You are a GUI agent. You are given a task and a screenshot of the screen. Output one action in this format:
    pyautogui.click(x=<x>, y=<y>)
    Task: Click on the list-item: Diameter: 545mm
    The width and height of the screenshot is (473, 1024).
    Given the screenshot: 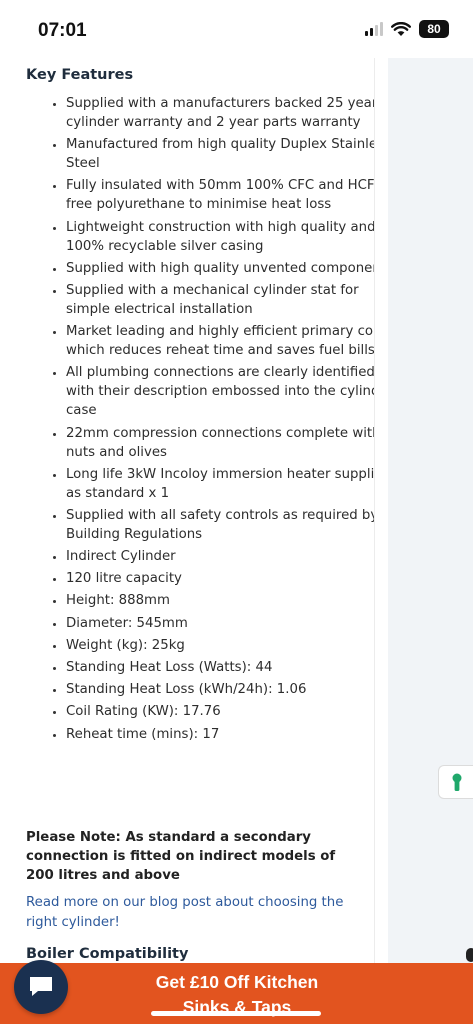 What is the action you would take?
    pyautogui.click(x=220, y=623)
    